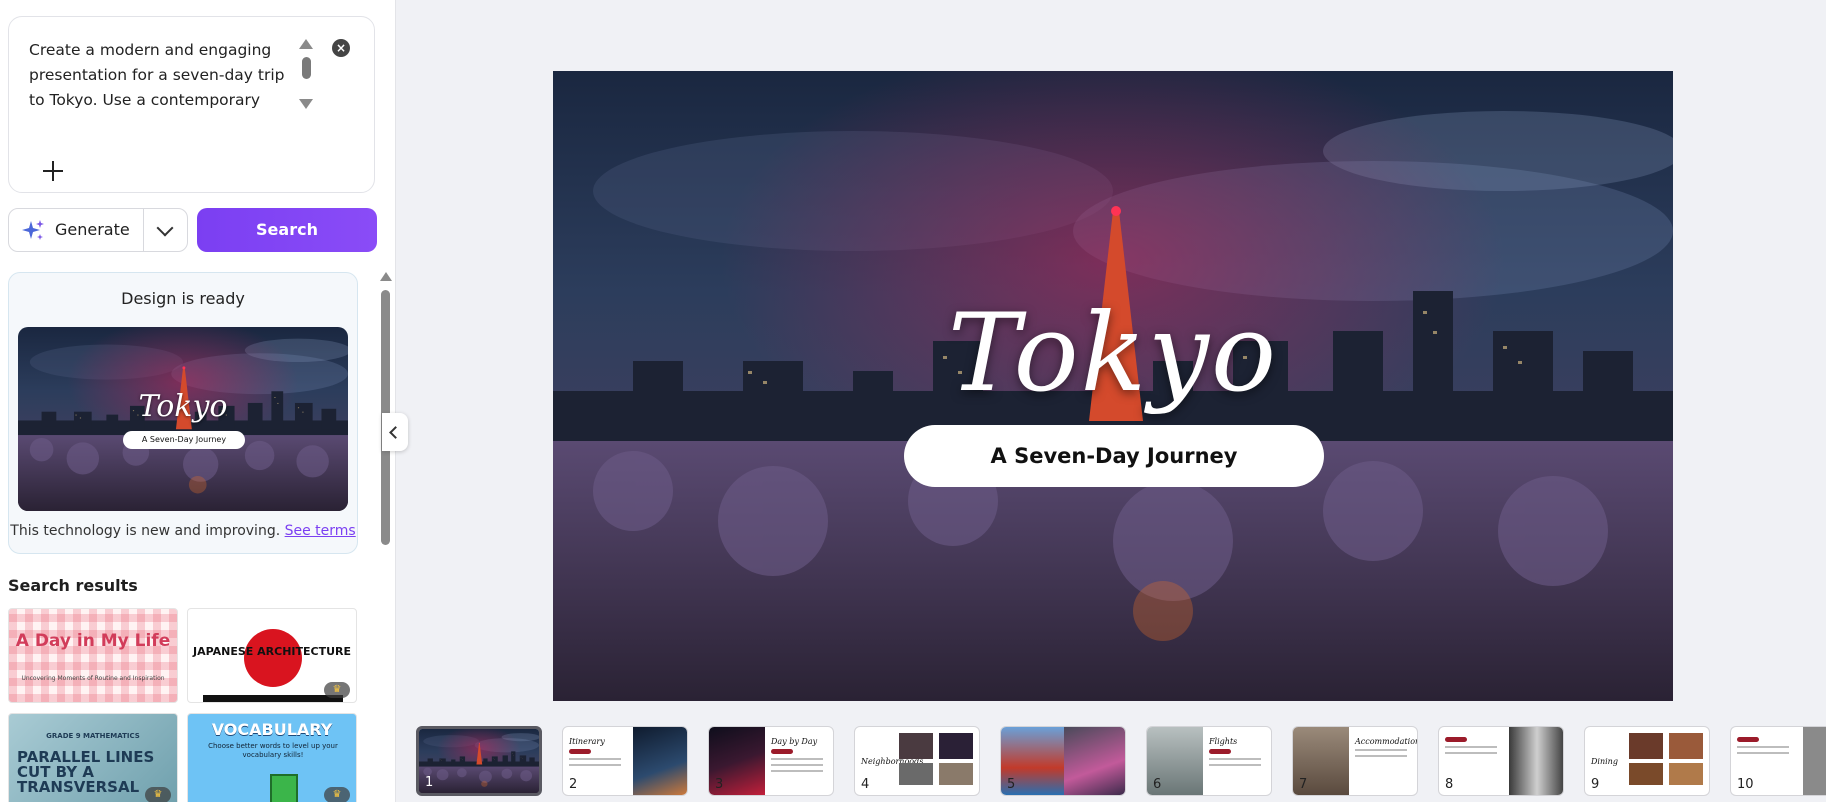  I want to click on slide-title: Tokyo, so click(1113, 353).